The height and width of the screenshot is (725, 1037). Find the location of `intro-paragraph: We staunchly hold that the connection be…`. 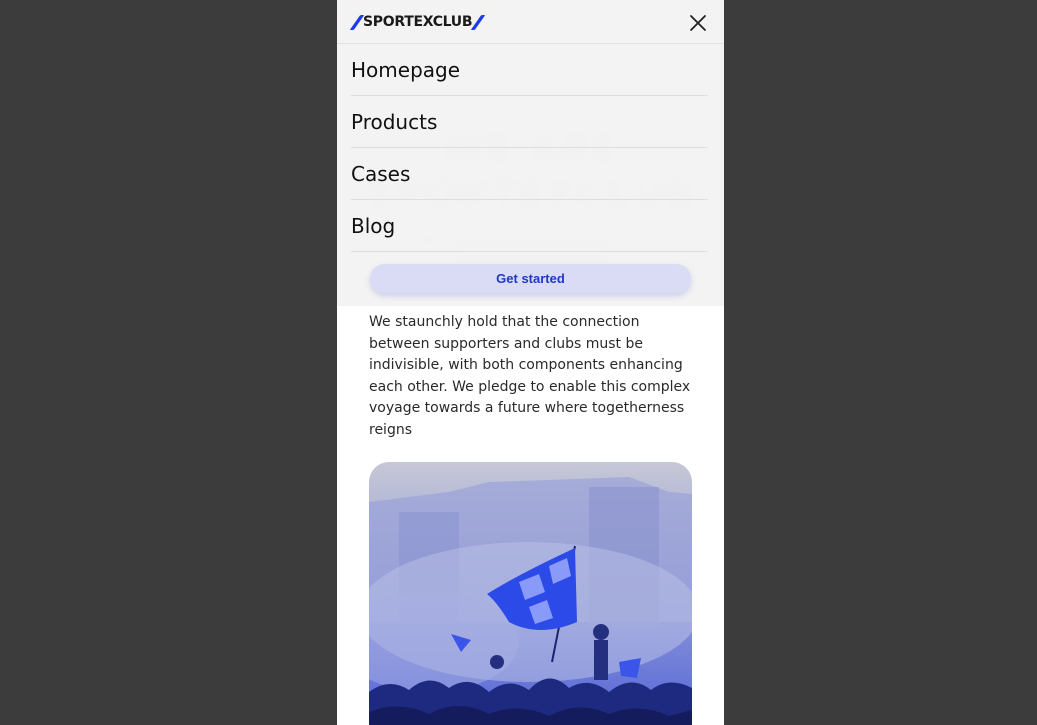

intro-paragraph: We staunchly hold that the connection be… is located at coordinates (530, 376).